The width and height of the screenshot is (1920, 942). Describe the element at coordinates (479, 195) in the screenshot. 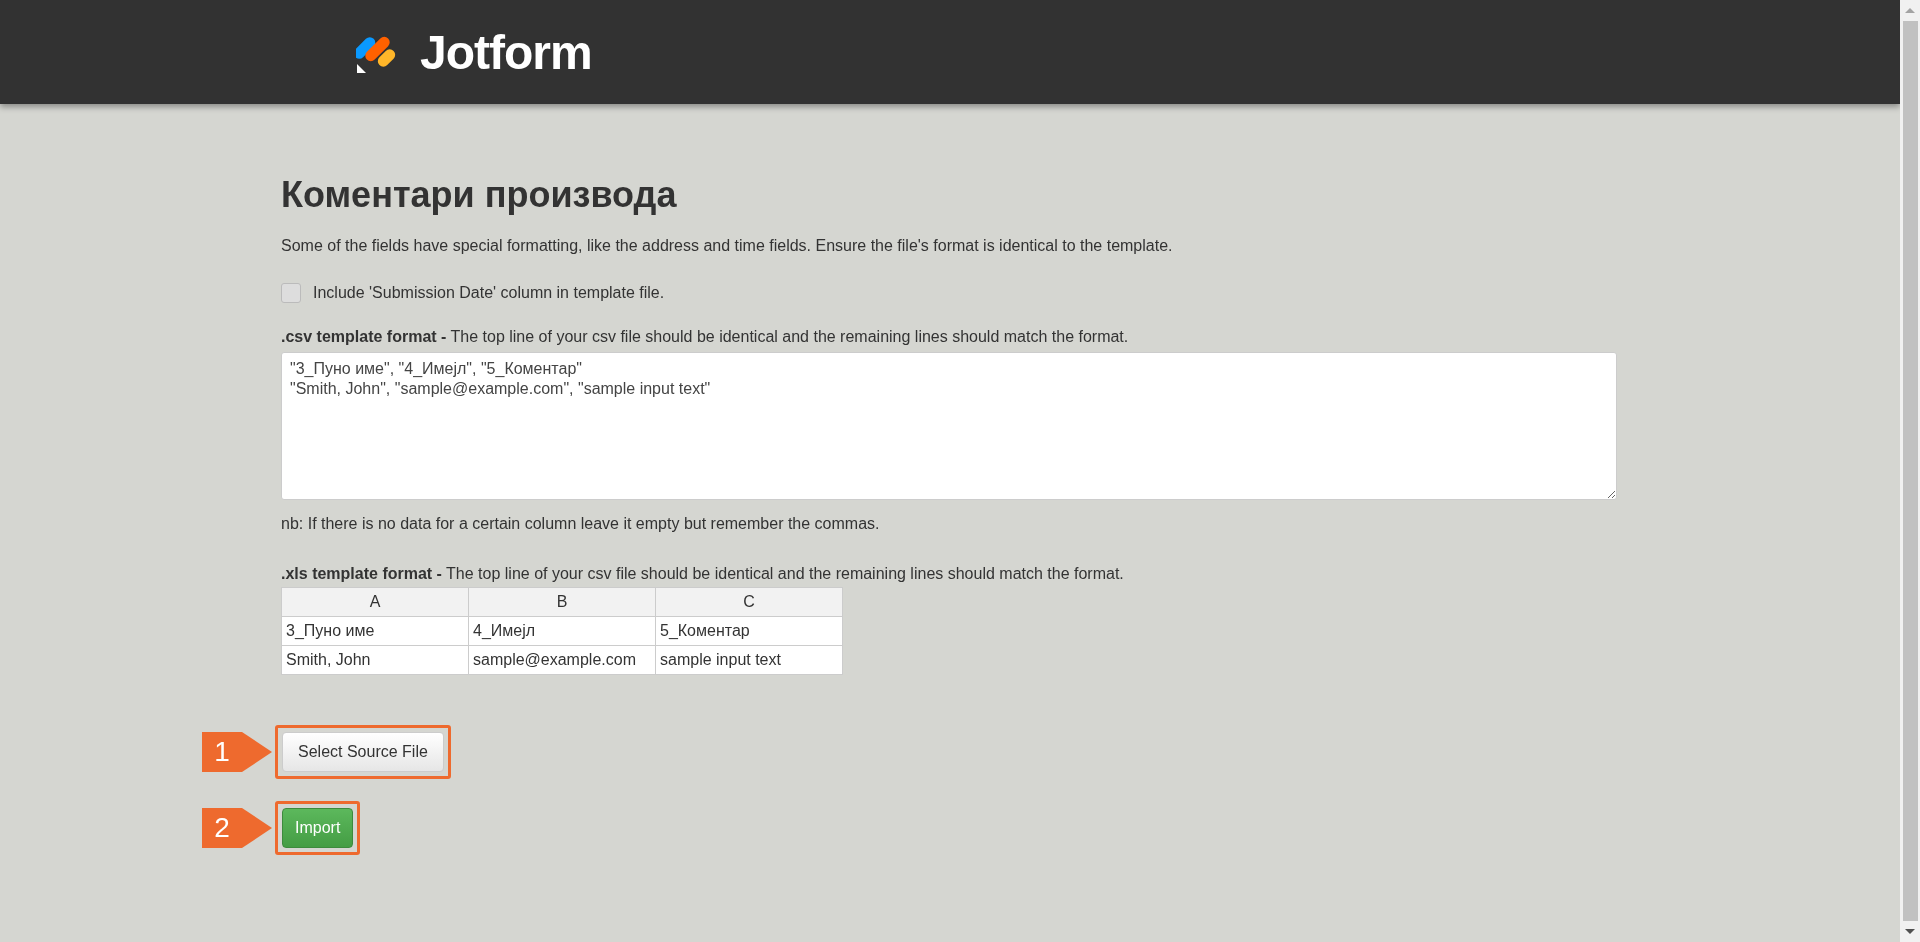

I see `page-title: Коментари производа` at that location.